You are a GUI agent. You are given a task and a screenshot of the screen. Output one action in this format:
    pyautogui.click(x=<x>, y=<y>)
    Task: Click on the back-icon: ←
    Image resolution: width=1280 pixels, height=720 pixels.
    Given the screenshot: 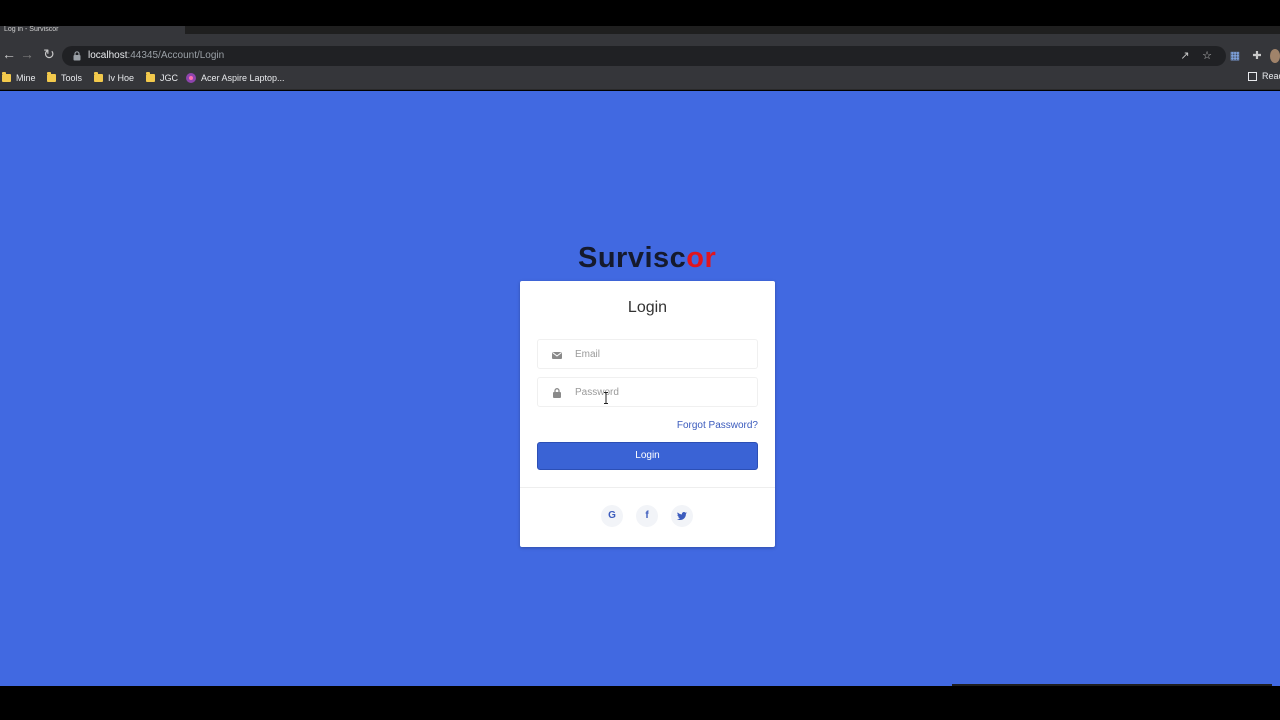 What is the action you would take?
    pyautogui.click(x=9, y=54)
    